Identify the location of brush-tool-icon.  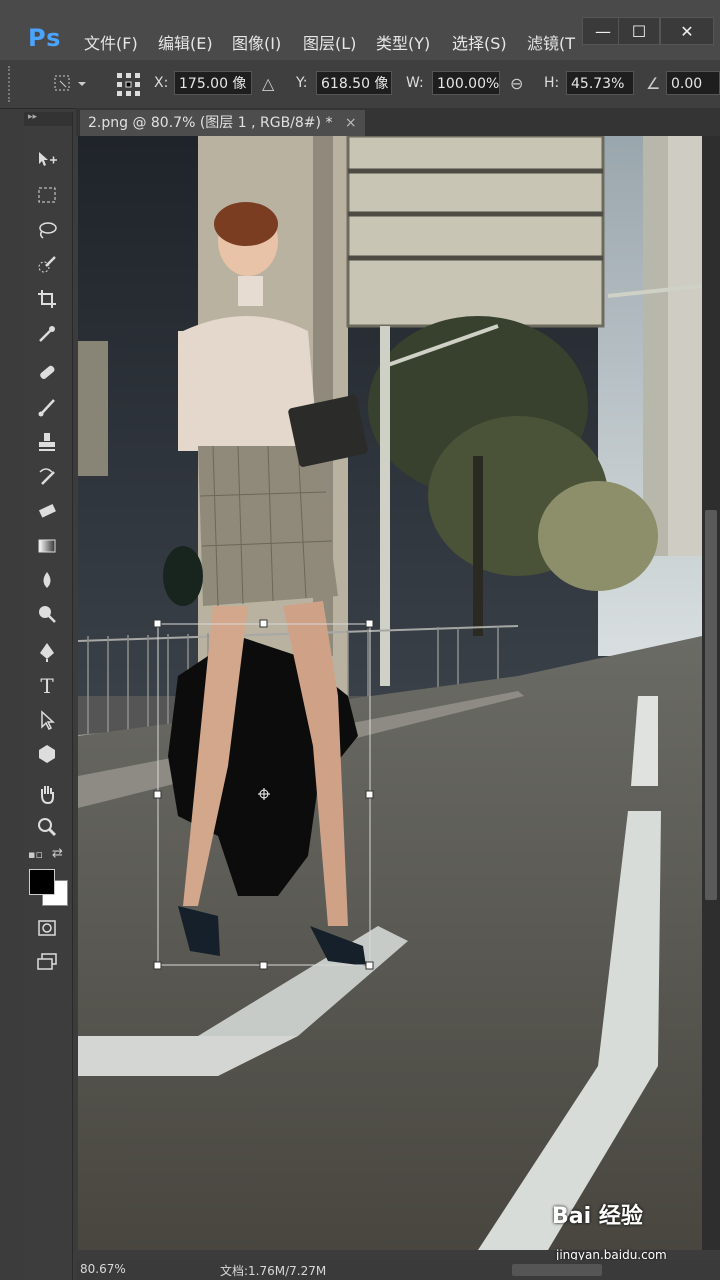
(47, 407).